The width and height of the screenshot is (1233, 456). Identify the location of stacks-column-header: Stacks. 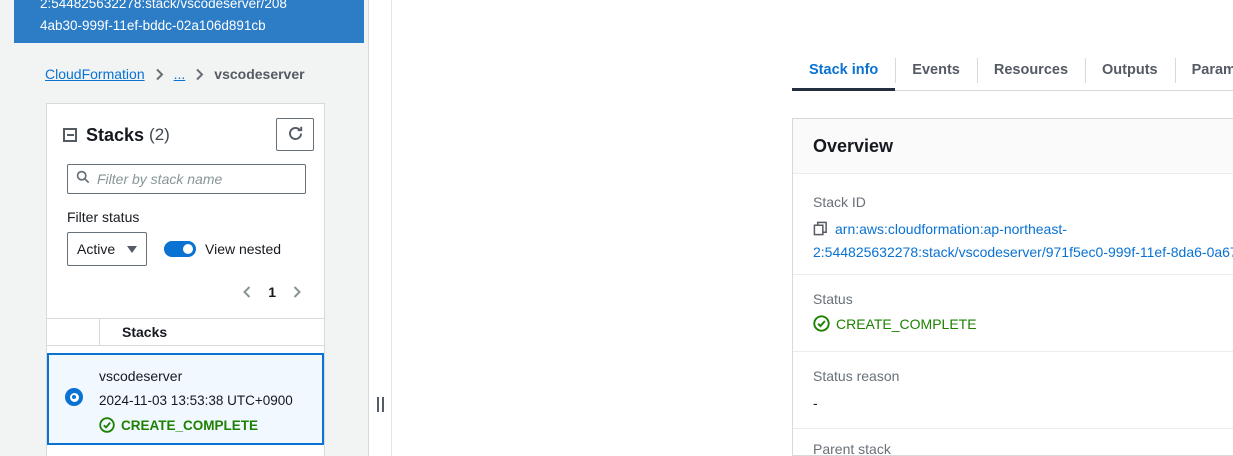
(211, 332).